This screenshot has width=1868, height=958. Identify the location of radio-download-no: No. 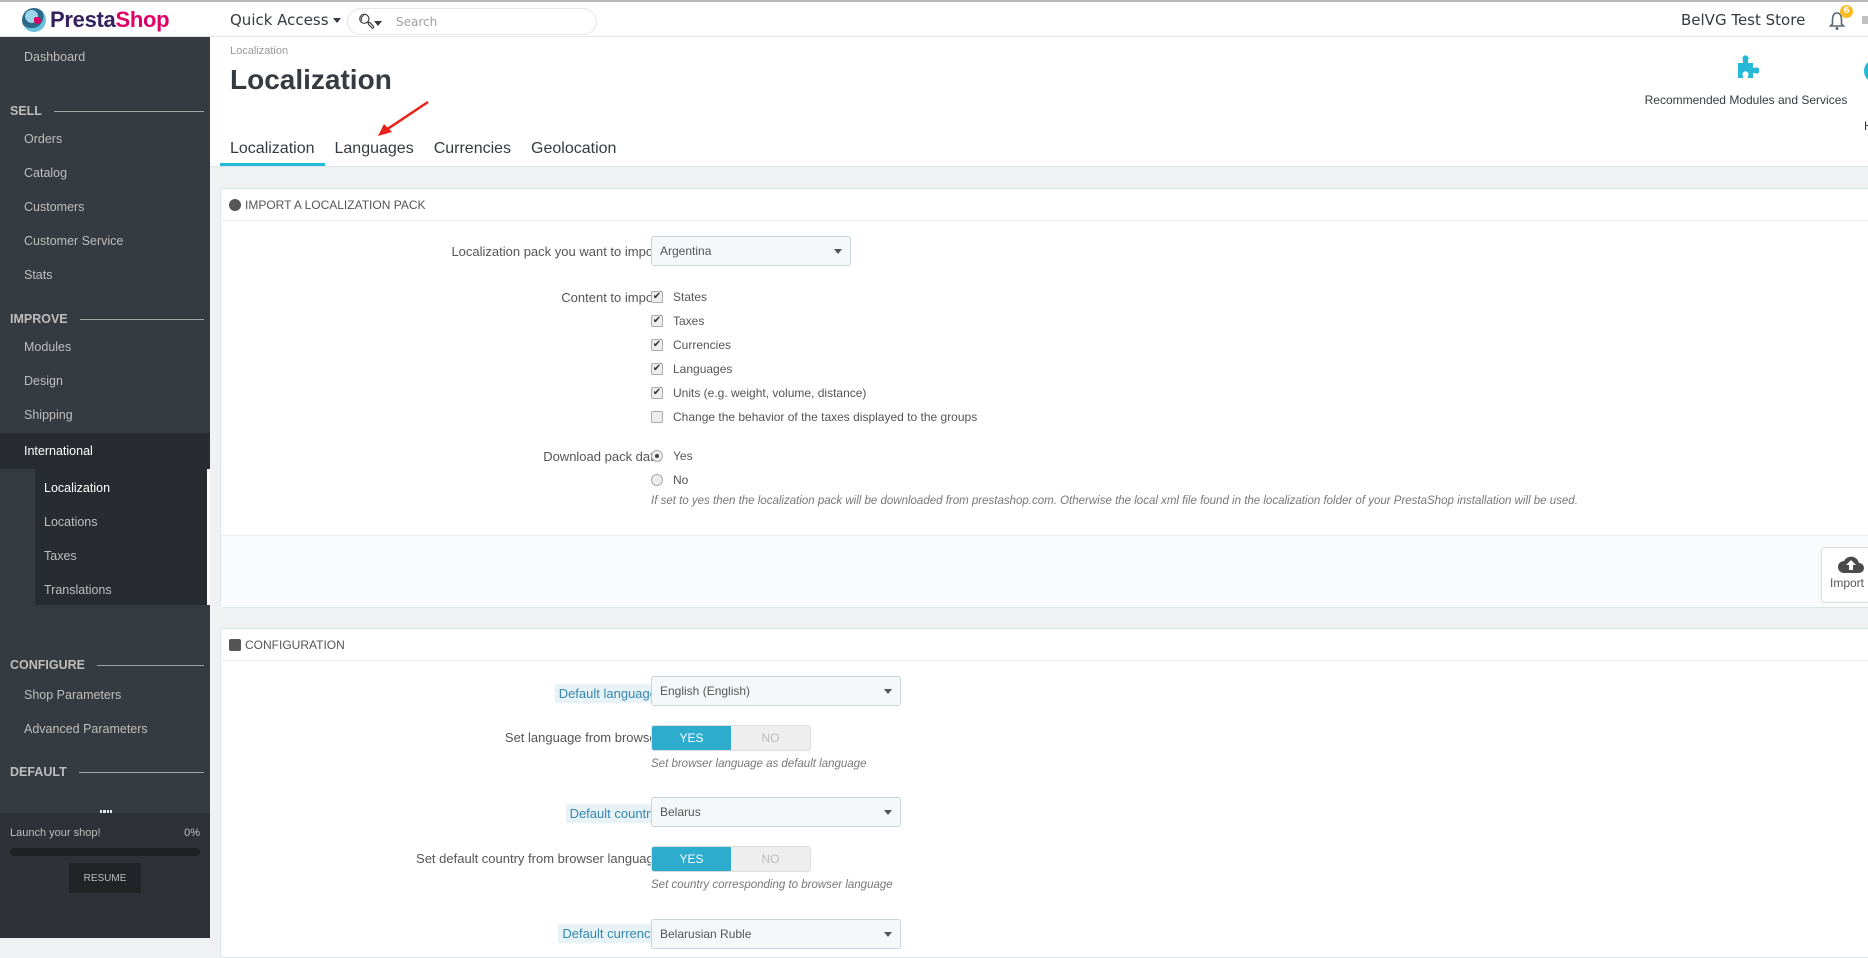
(669, 480).